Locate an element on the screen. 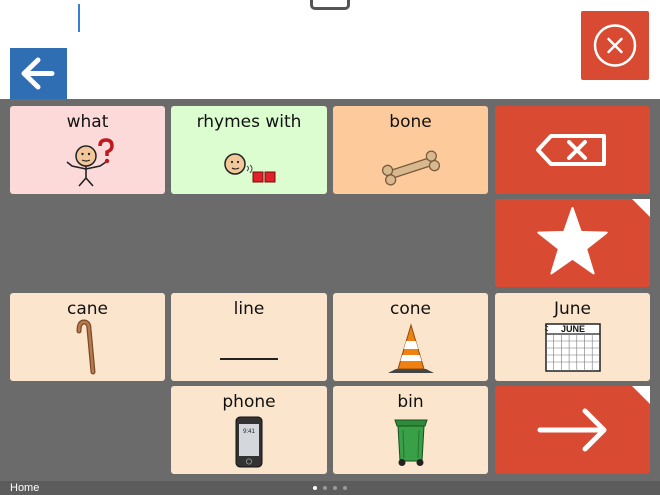 The width and height of the screenshot is (660, 495). back-arrow-icon is located at coordinates (38, 73).